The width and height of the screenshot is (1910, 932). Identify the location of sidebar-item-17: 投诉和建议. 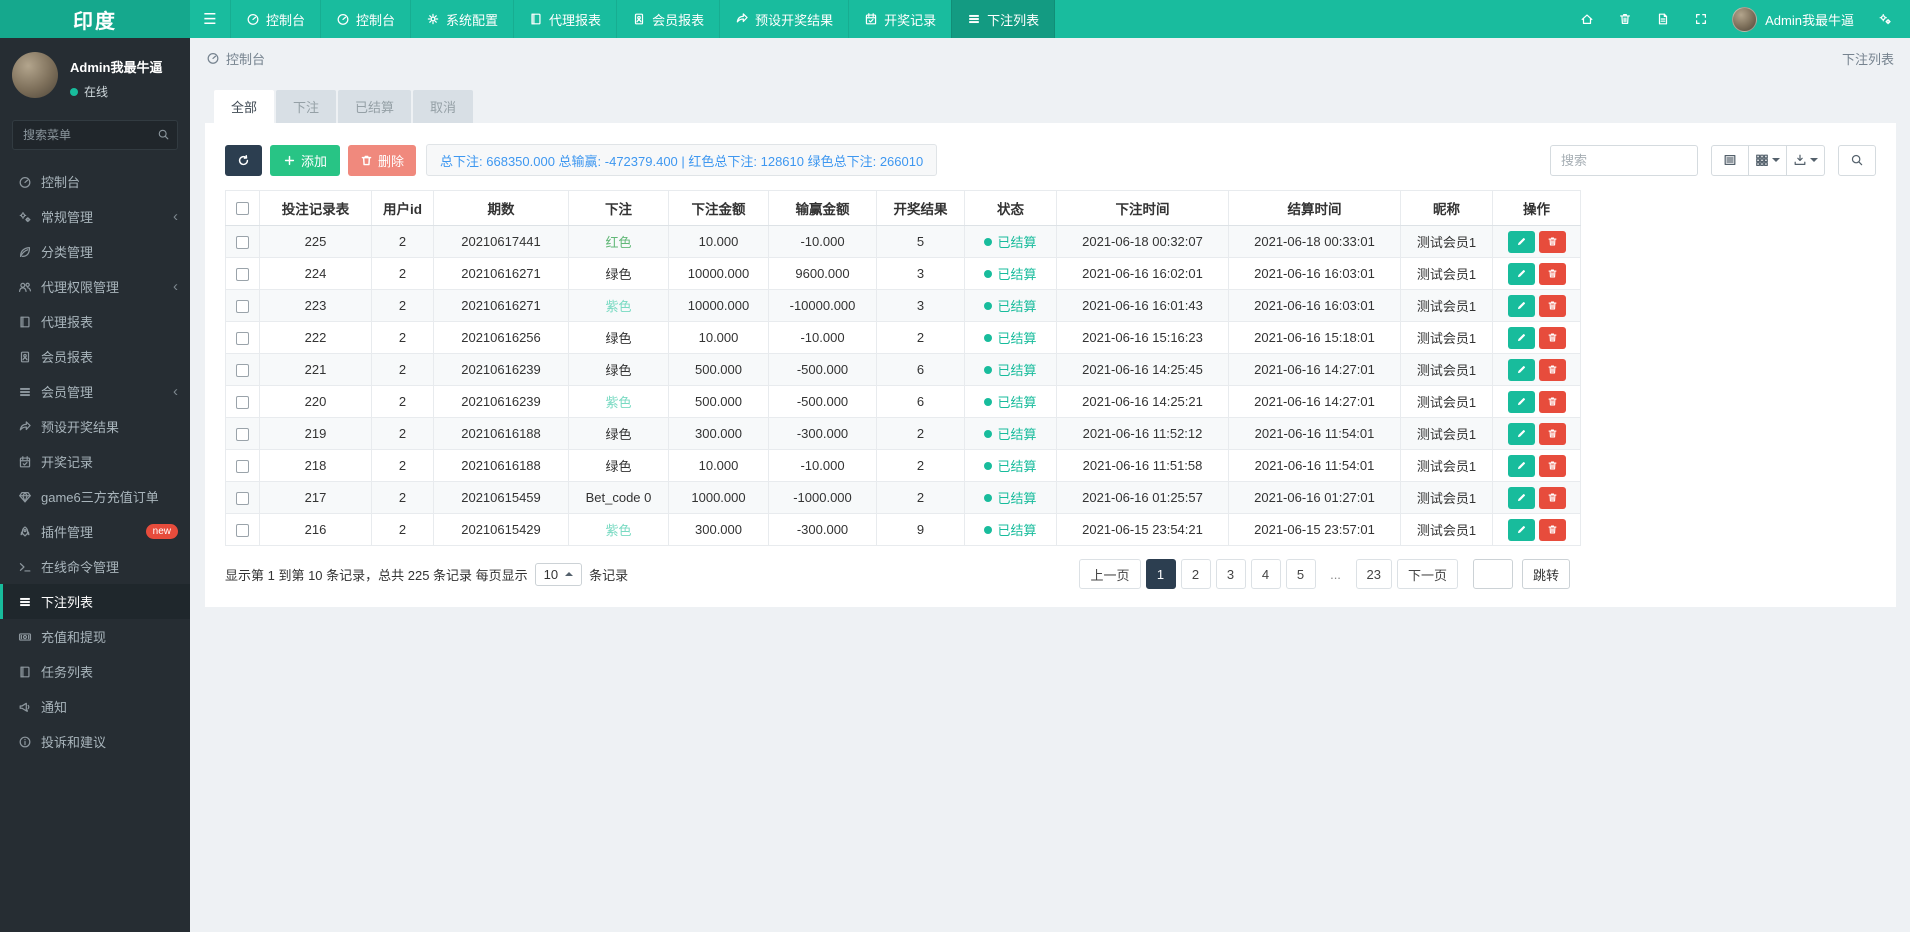
(95, 741).